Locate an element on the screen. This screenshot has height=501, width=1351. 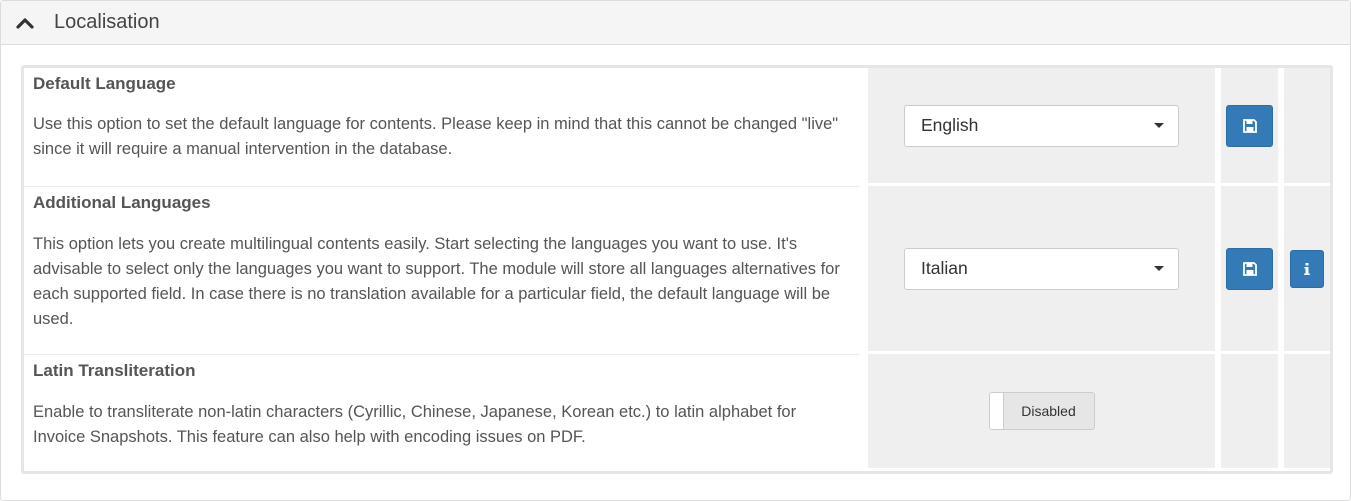
info-button is located at coordinates (1307, 268).